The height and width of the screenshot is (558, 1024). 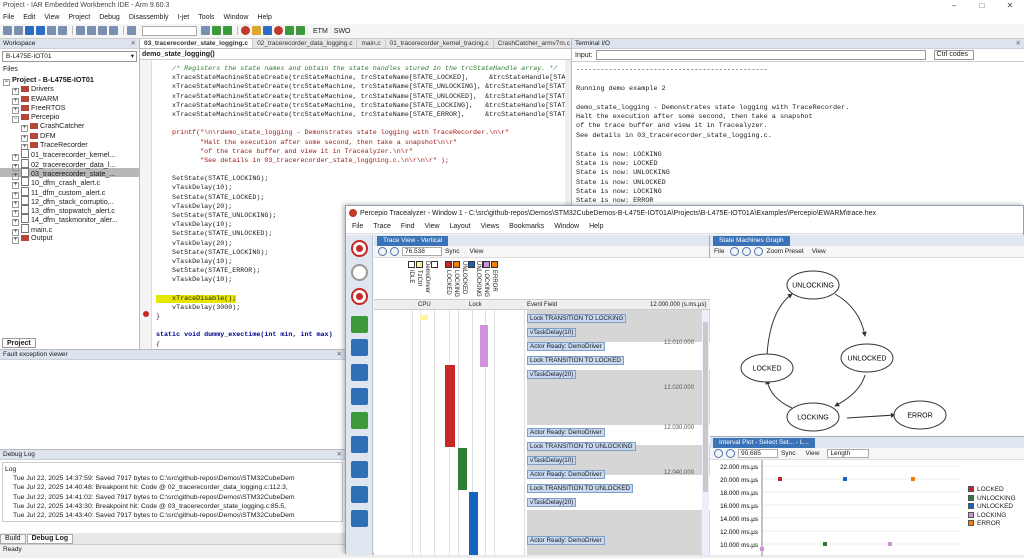 I want to click on break-icon, so click(x=278, y=30).